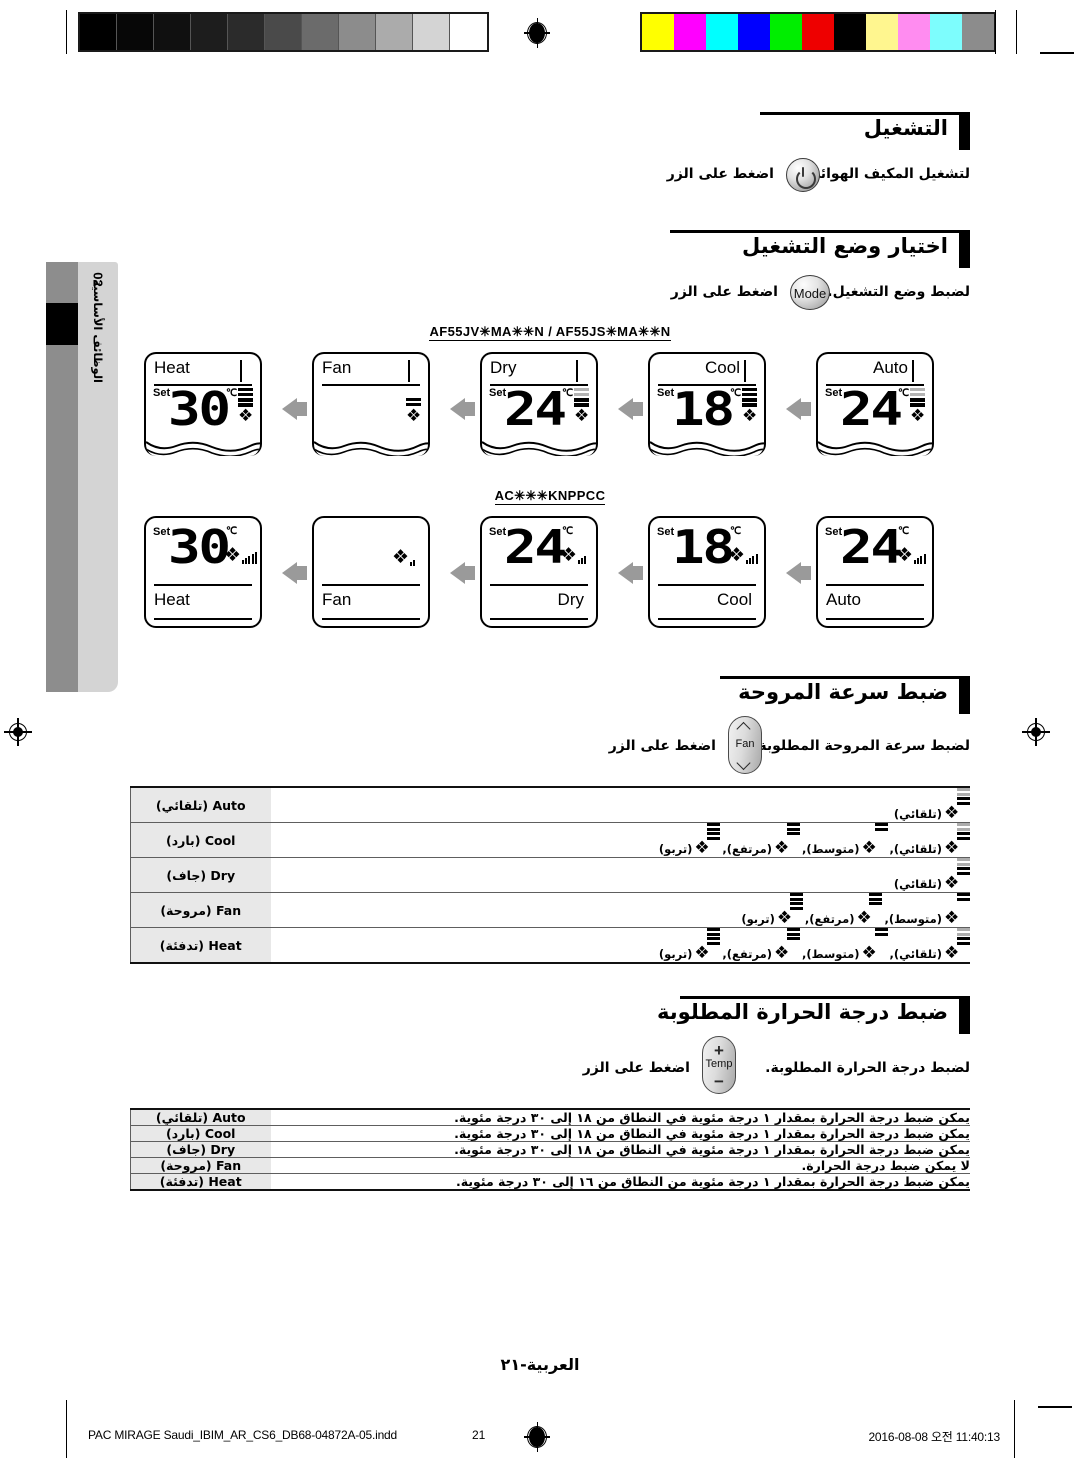 The image size is (1080, 1476). I want to click on table-row: لا يمكن ضبط درجة الحرارة. Fan (مروحة), so click(550, 1165).